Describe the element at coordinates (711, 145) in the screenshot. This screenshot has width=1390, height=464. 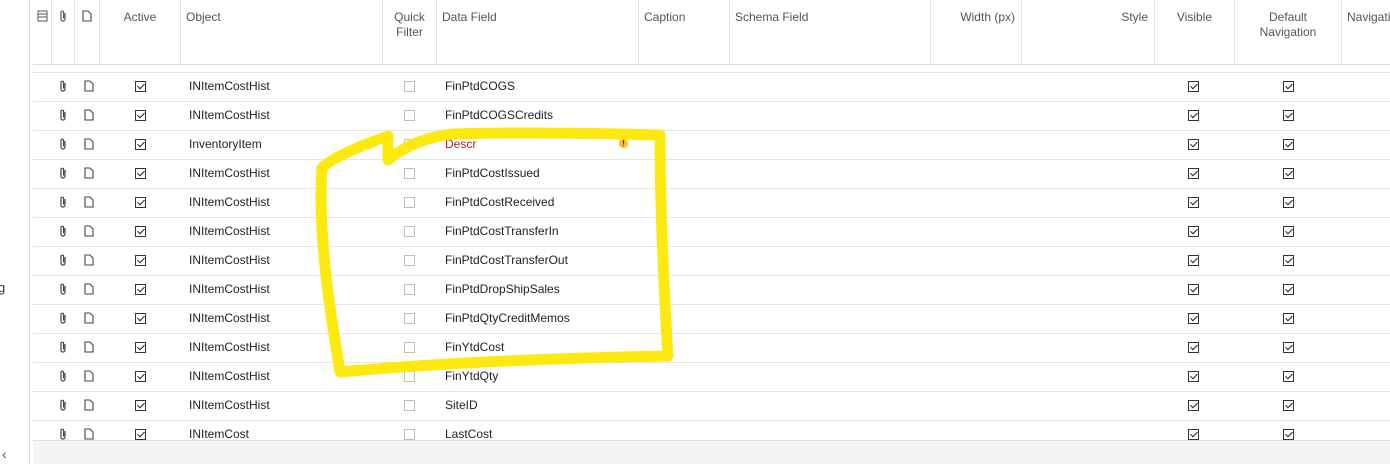
I see `table-row: InventoryItem Descr!` at that location.